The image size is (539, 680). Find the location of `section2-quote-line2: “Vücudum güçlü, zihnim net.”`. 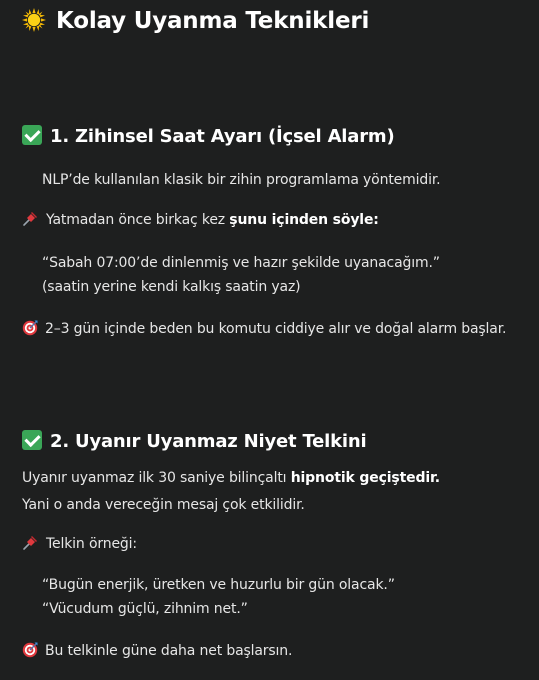

section2-quote-line2: “Vücudum güçlü, zihnim net.” is located at coordinates (145, 609).